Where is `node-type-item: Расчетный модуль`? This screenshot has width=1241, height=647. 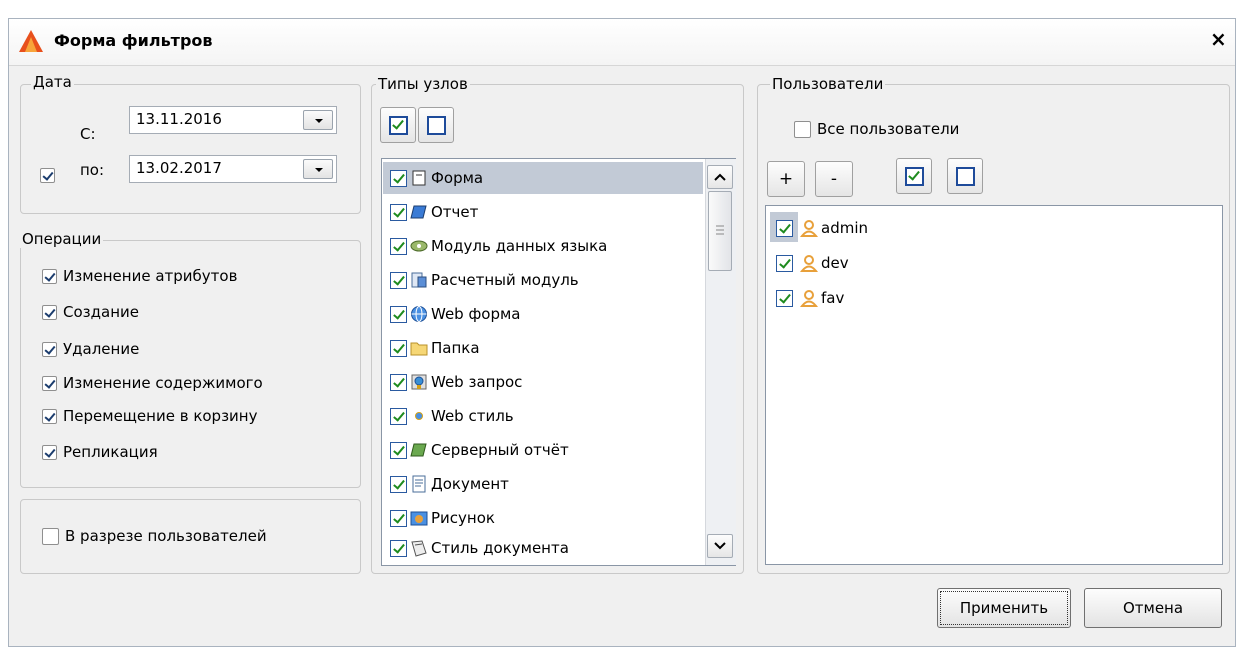
node-type-item: Расчетный модуль is located at coordinates (484, 280).